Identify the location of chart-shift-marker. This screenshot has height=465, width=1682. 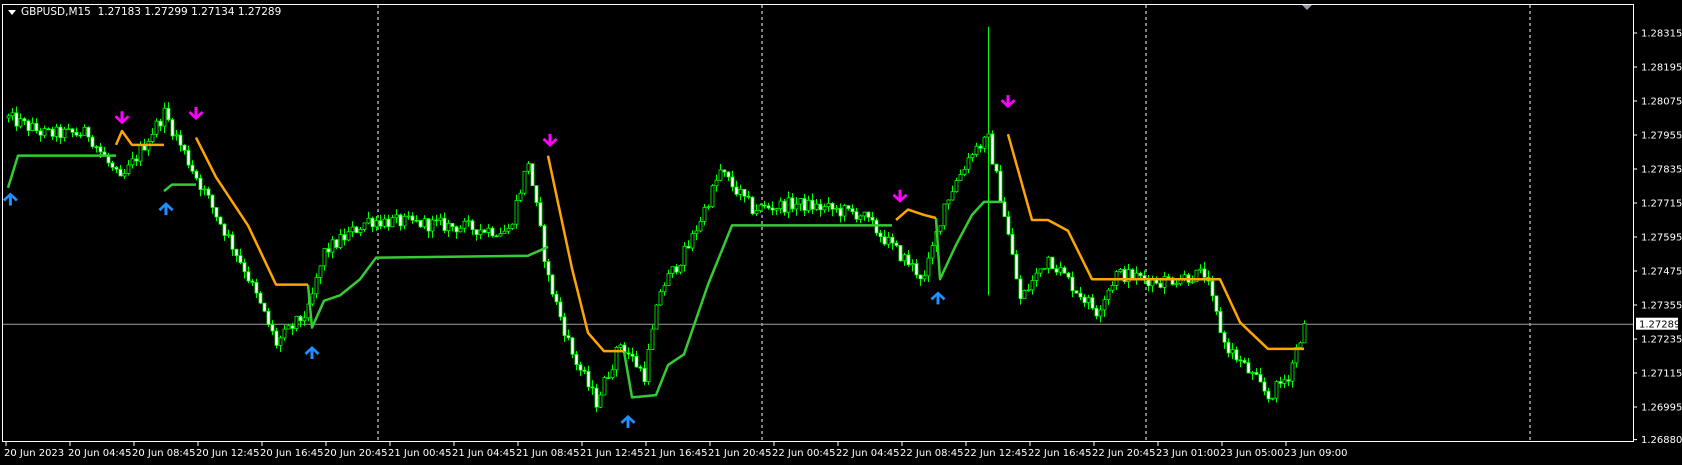
(1307, 7).